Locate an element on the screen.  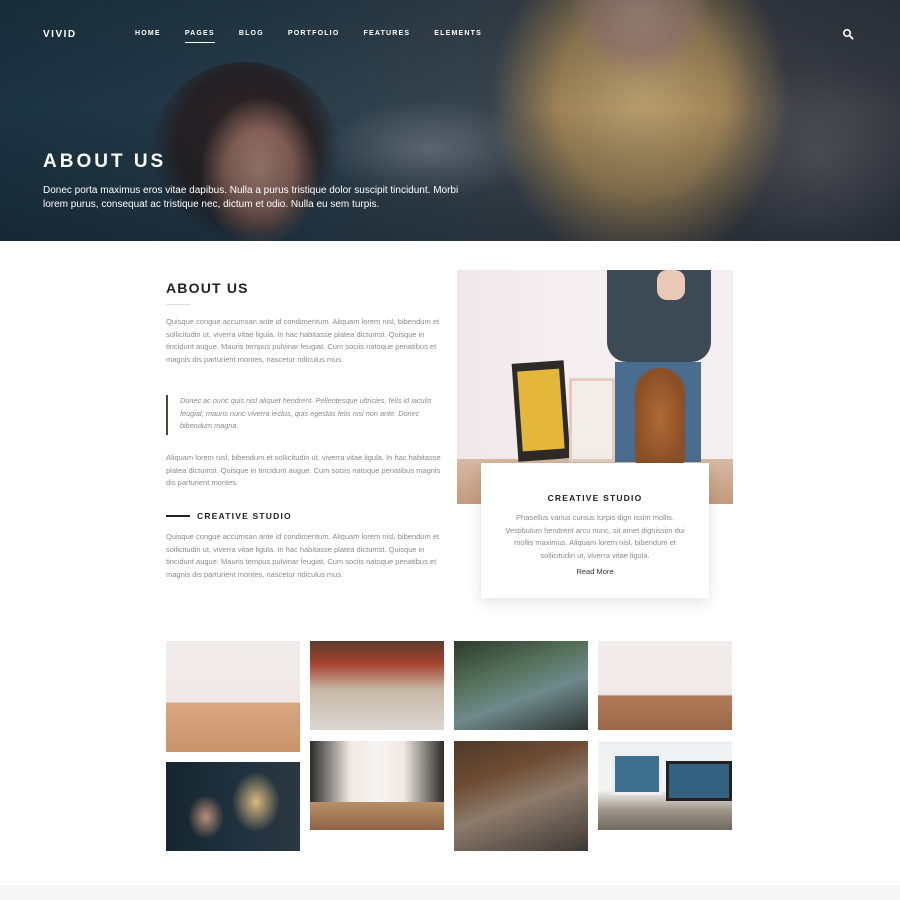
footer-band is located at coordinates (450, 892).